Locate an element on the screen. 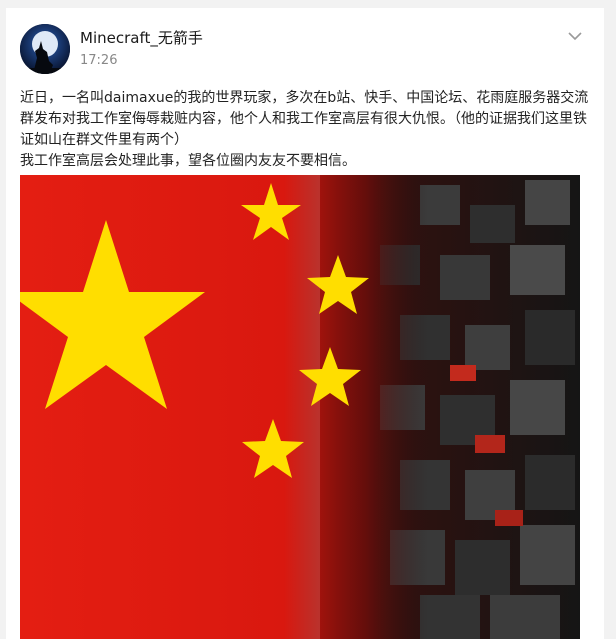  username: Minecraft_无箭手 is located at coordinates (141, 37).